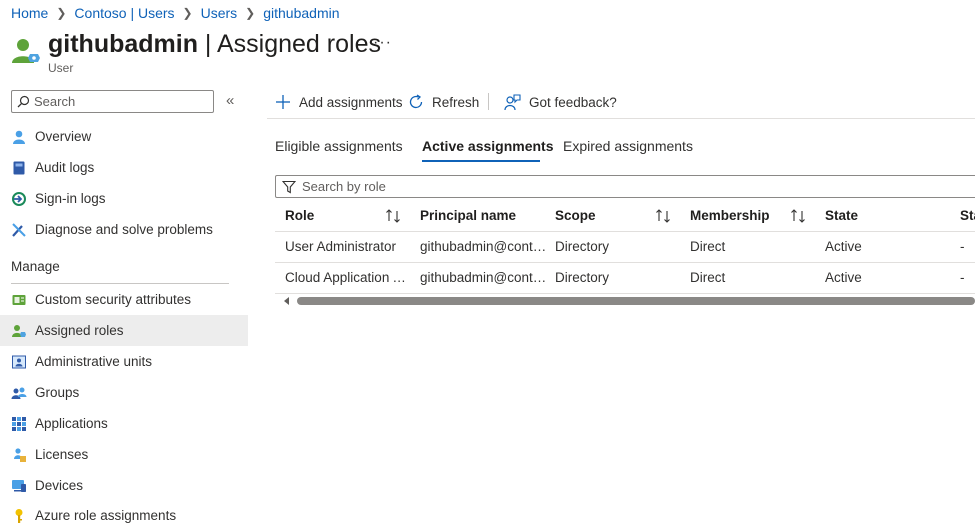 Image resolution: width=975 pixels, height=526 pixels. Describe the element at coordinates (621, 118) in the screenshot. I see `toolbar-divider-line` at that location.